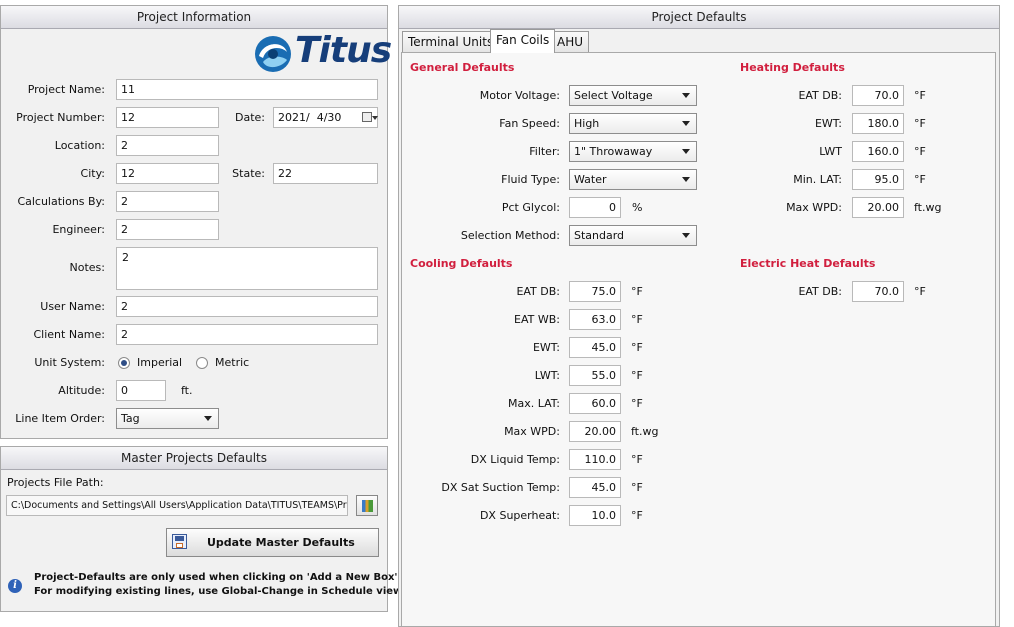  I want to click on filter-select: 1" Throwaway, so click(633, 151).